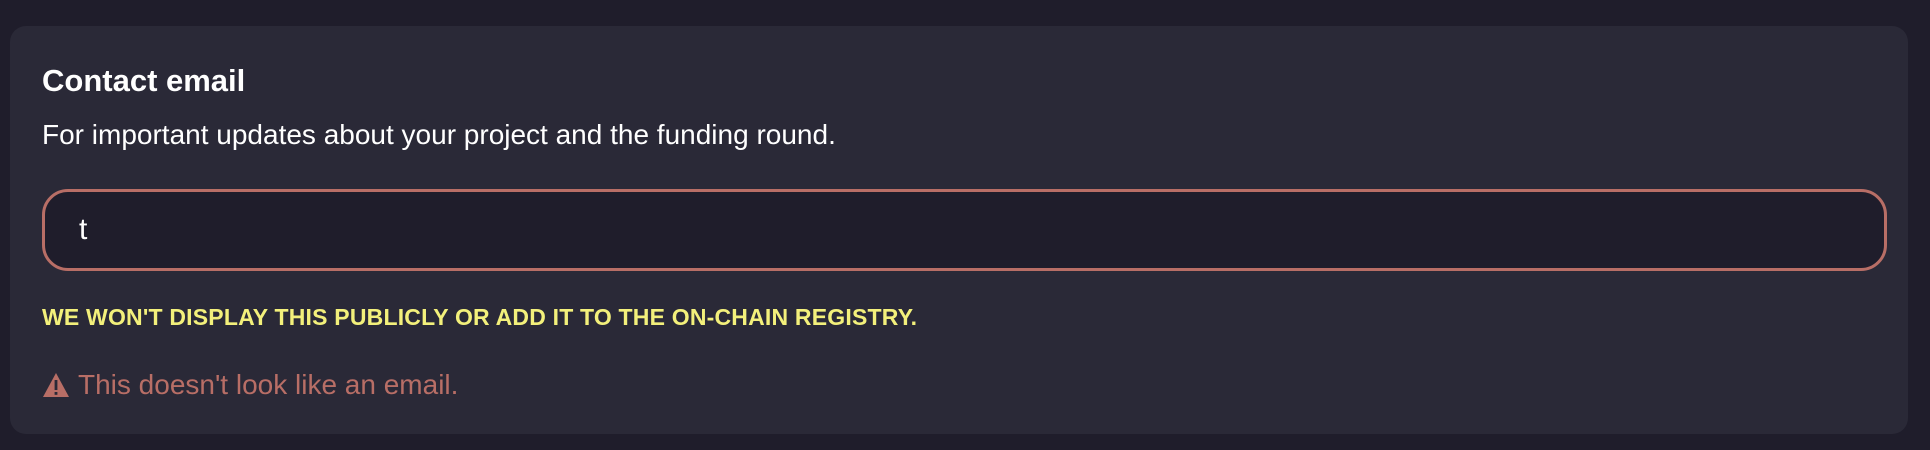 Image resolution: width=1930 pixels, height=450 pixels. What do you see at coordinates (268, 384) in the screenshot?
I see `error-text: This doesn't look like an email.` at bounding box center [268, 384].